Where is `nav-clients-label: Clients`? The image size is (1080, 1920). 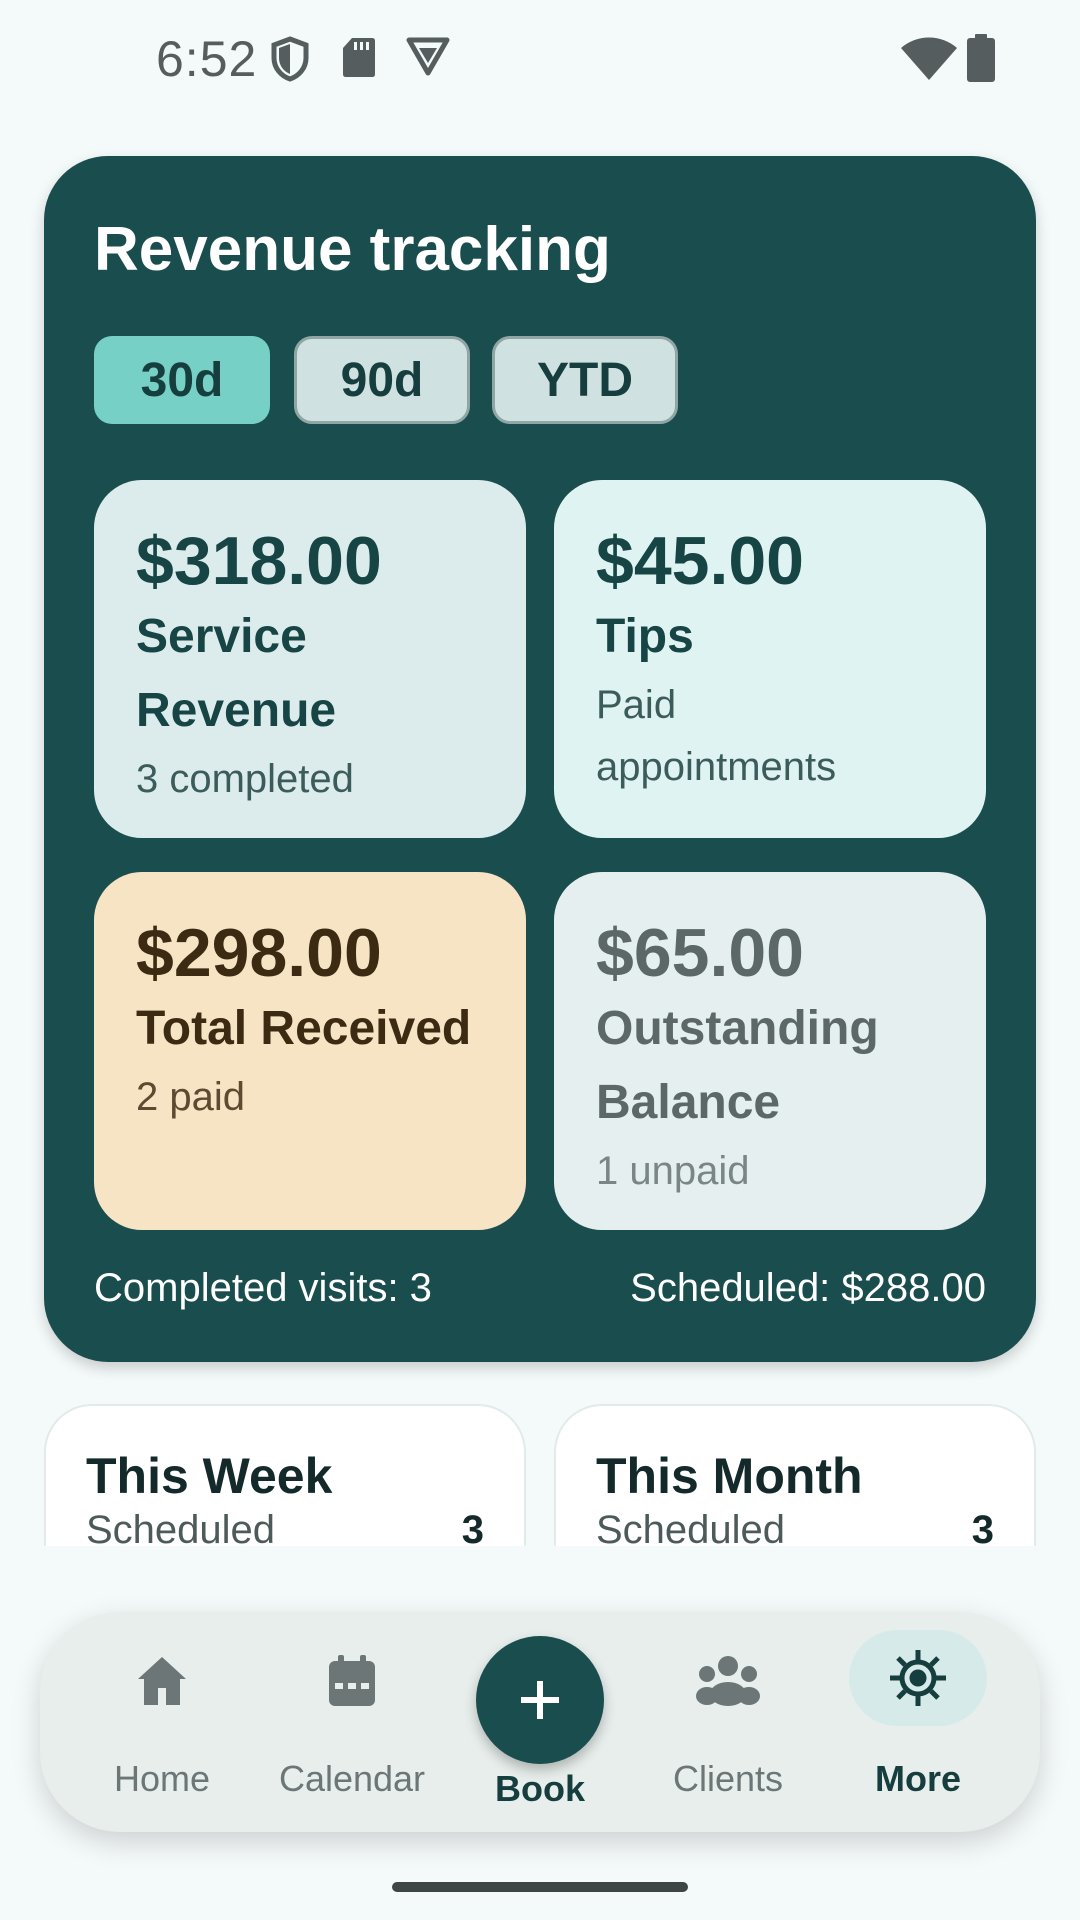
nav-clients-label: Clients is located at coordinates (728, 1778).